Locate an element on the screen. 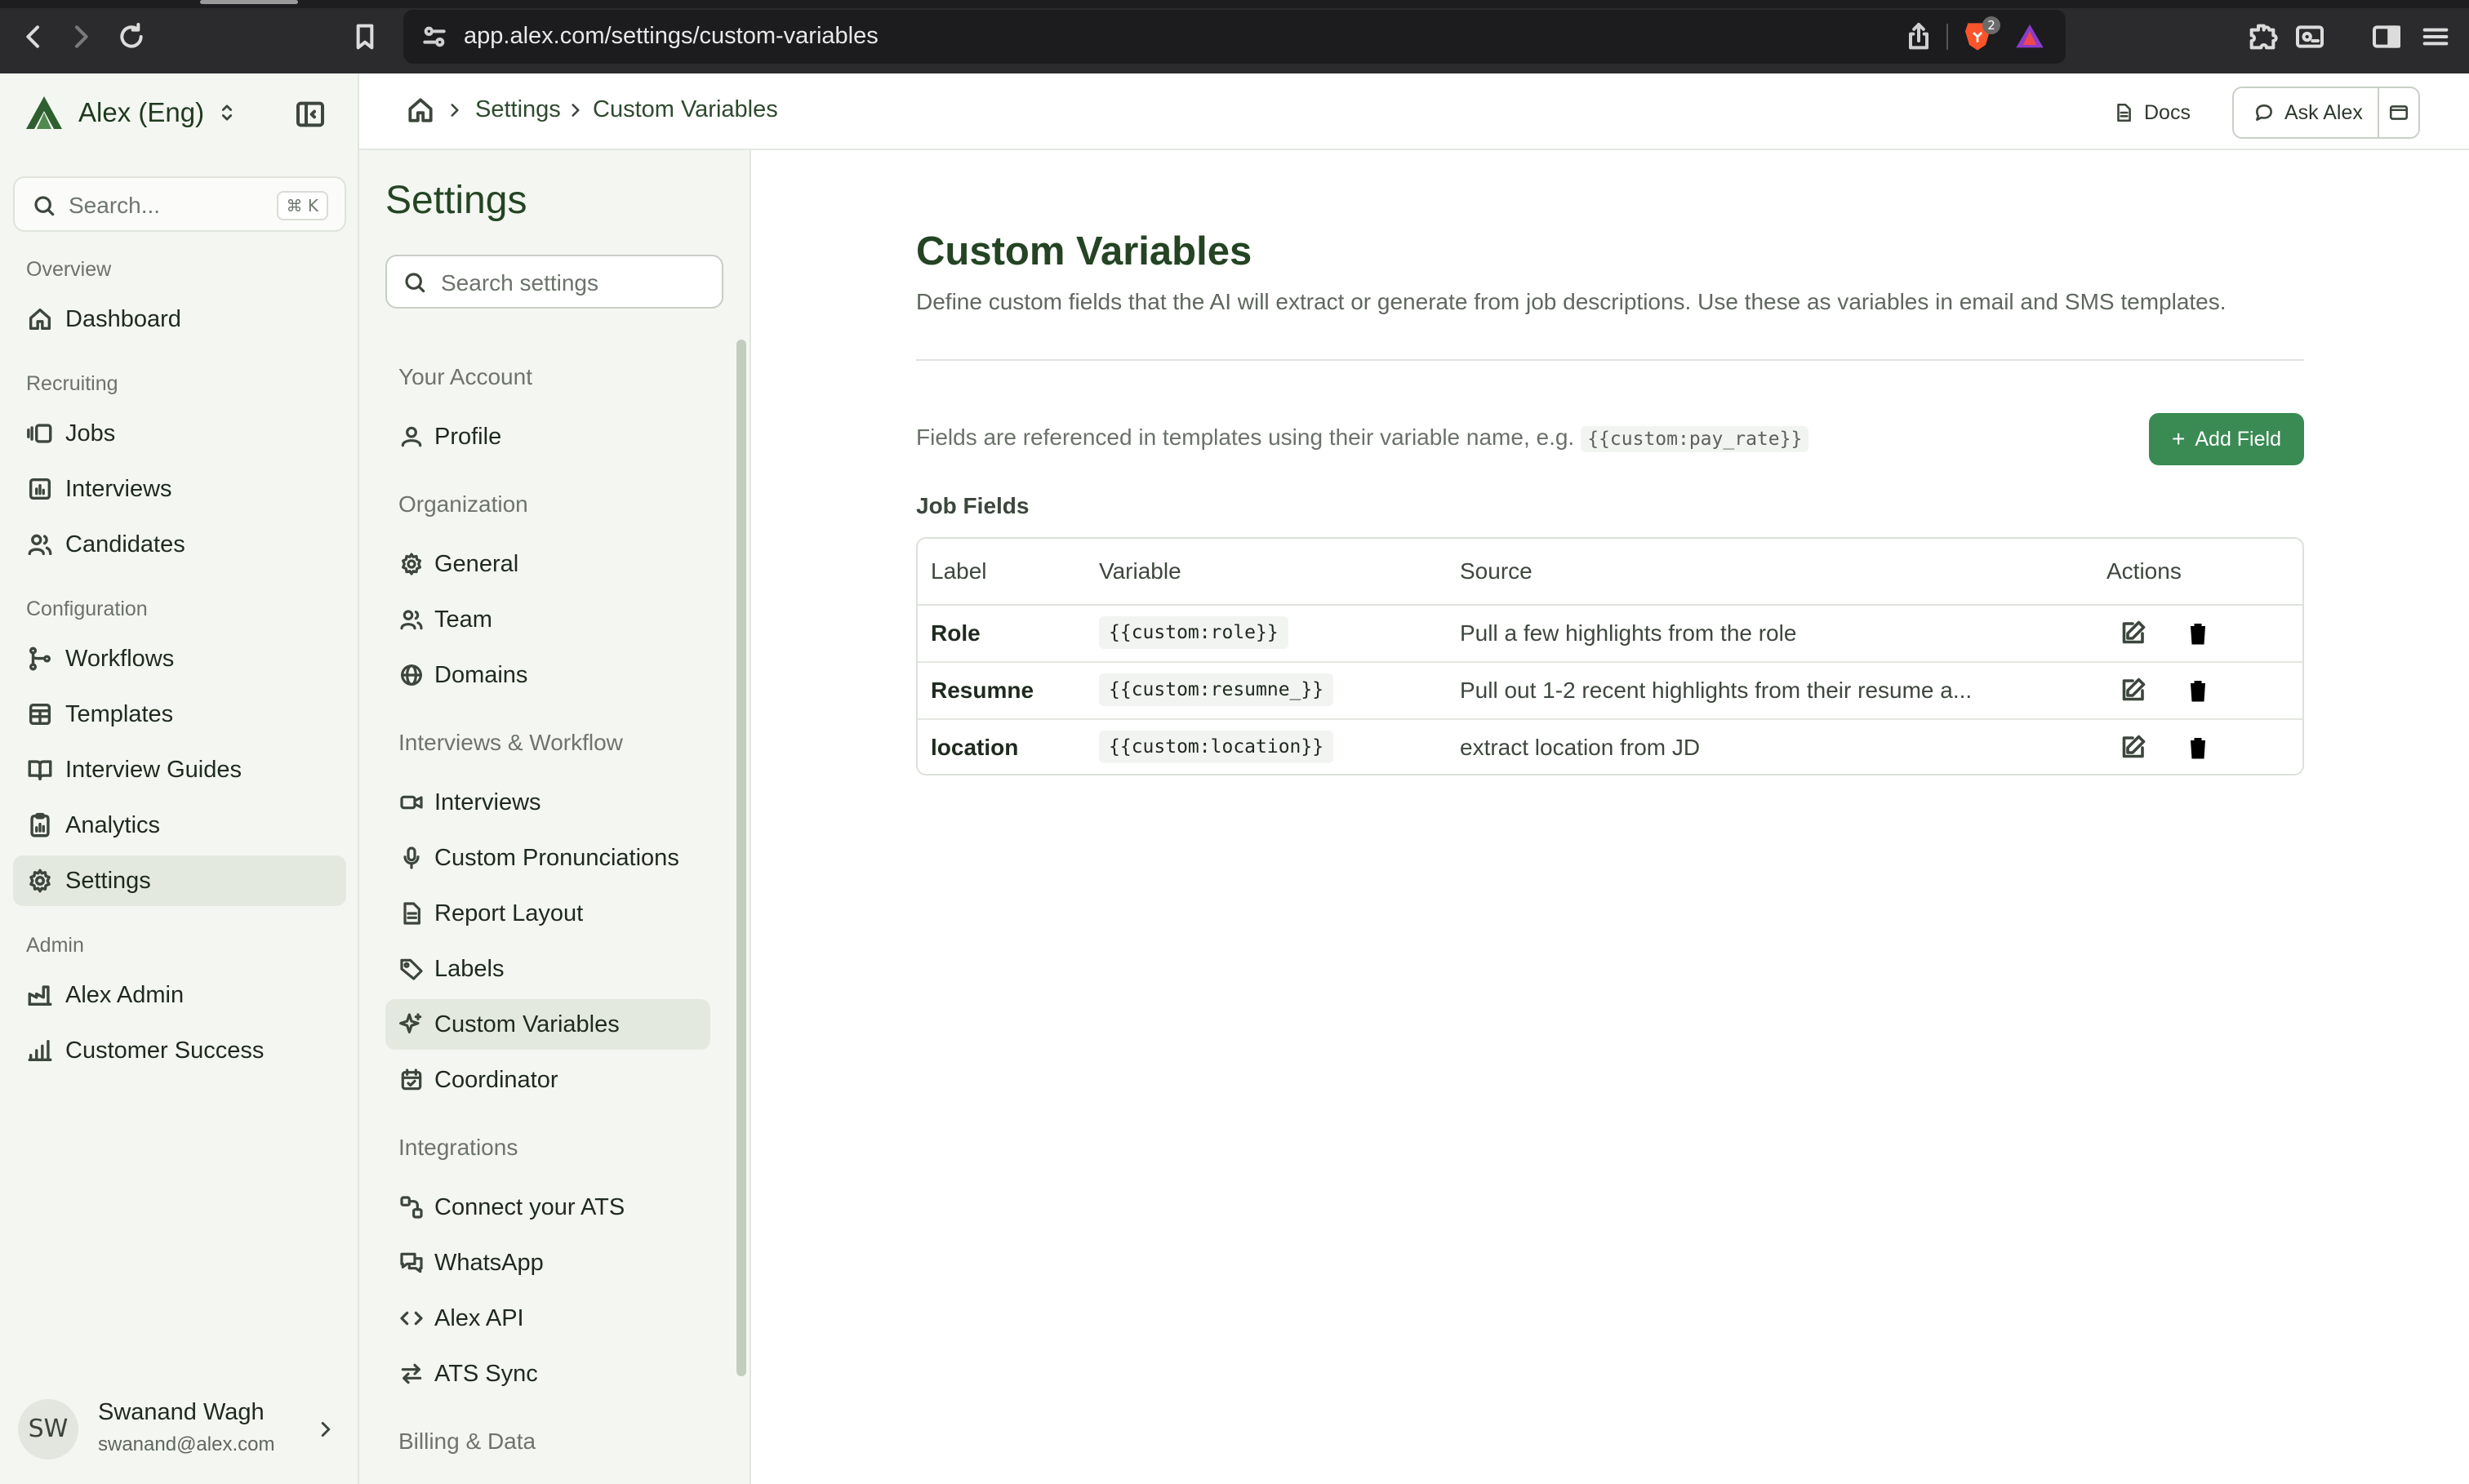 The image size is (2469, 1484). settings-item-interviews: Interviews is located at coordinates (547, 802).